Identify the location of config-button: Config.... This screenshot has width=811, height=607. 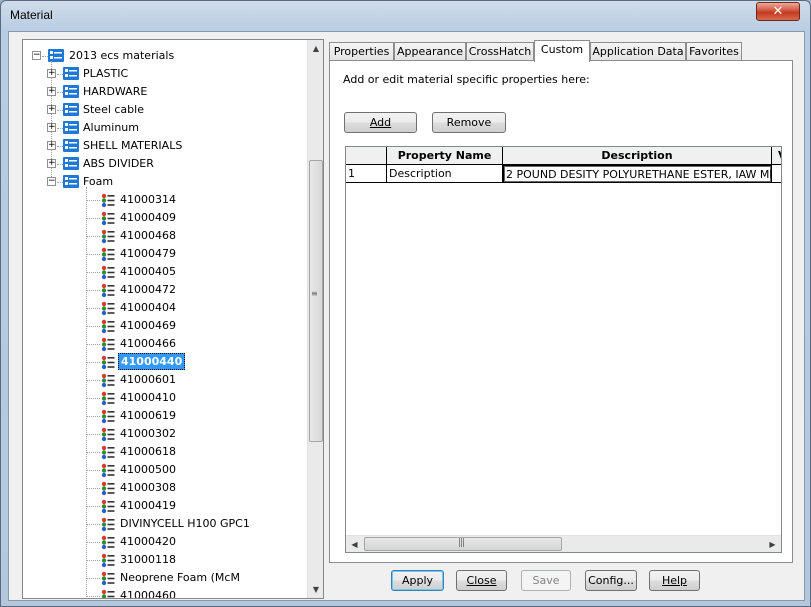
(611, 580).